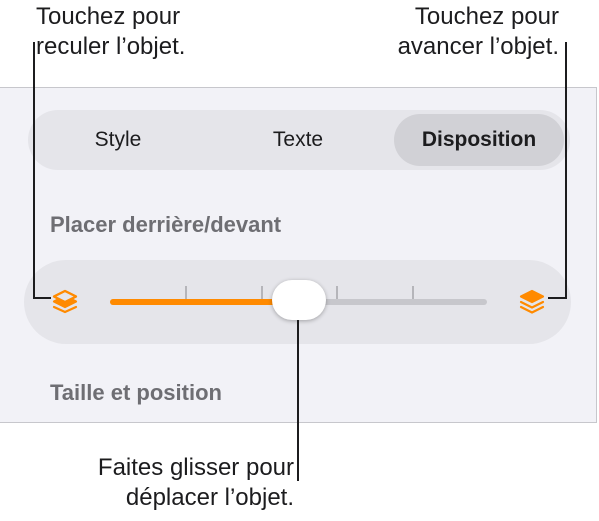 This screenshot has width=599, height=521. I want to click on section-title-size: Taille et position, so click(136, 392).